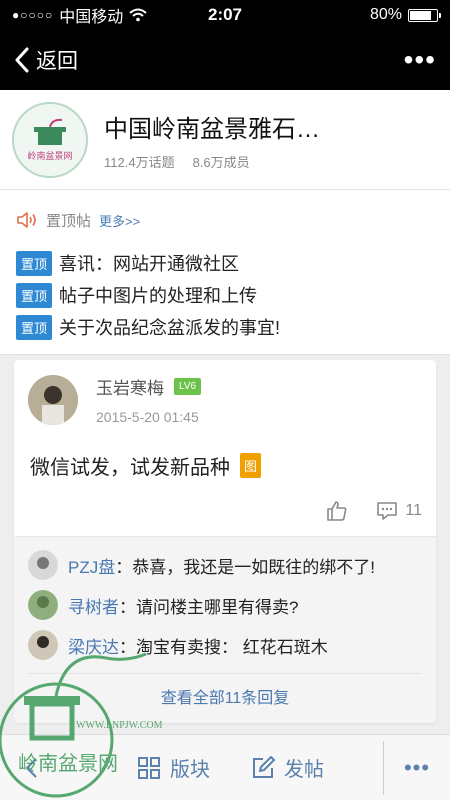  What do you see at coordinates (225, 767) in the screenshot?
I see `bottom-toolbar: 版块 发帖 •••` at bounding box center [225, 767].